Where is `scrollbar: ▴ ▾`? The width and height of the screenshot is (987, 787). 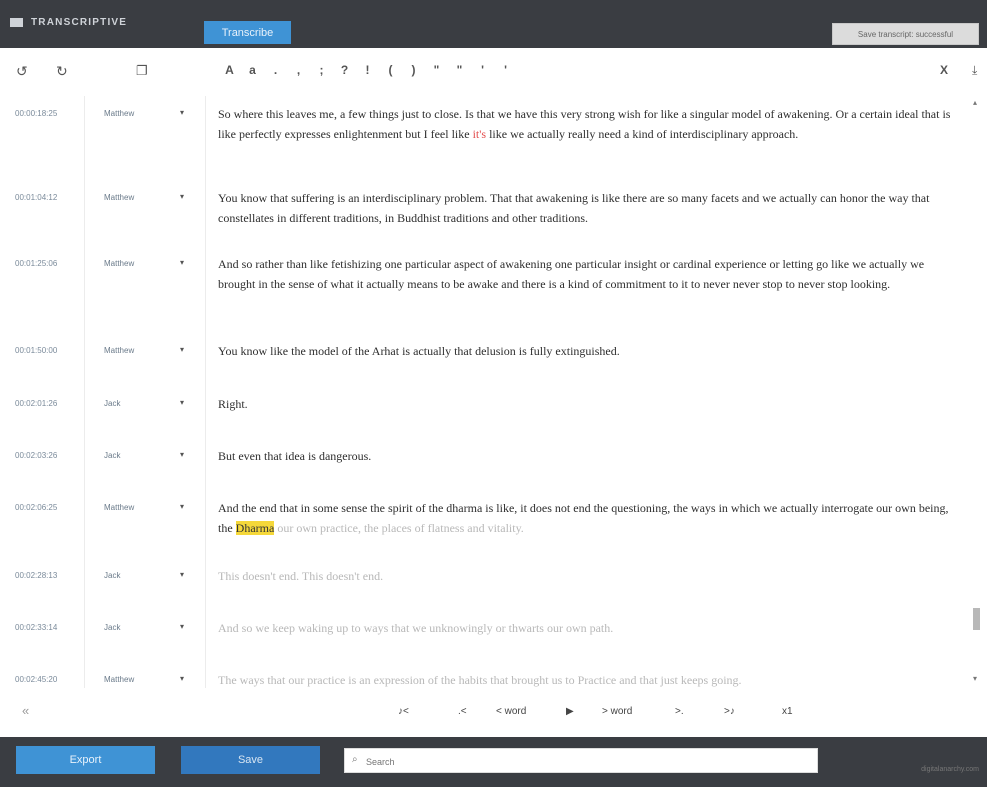
scrollbar: ▴ ▾ is located at coordinates (977, 392).